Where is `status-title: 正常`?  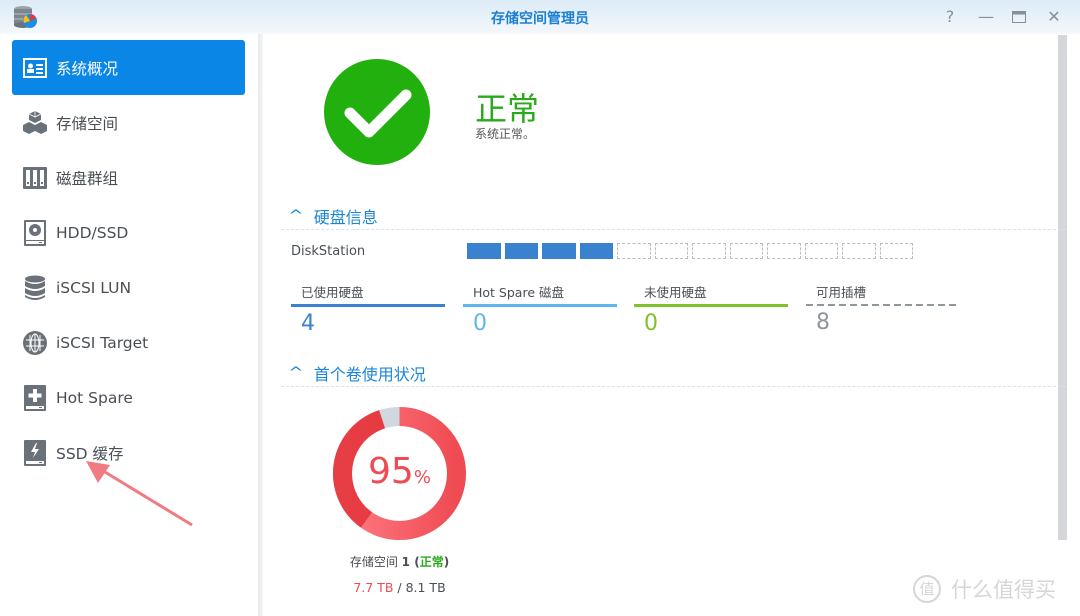 status-title: 正常 is located at coordinates (507, 109).